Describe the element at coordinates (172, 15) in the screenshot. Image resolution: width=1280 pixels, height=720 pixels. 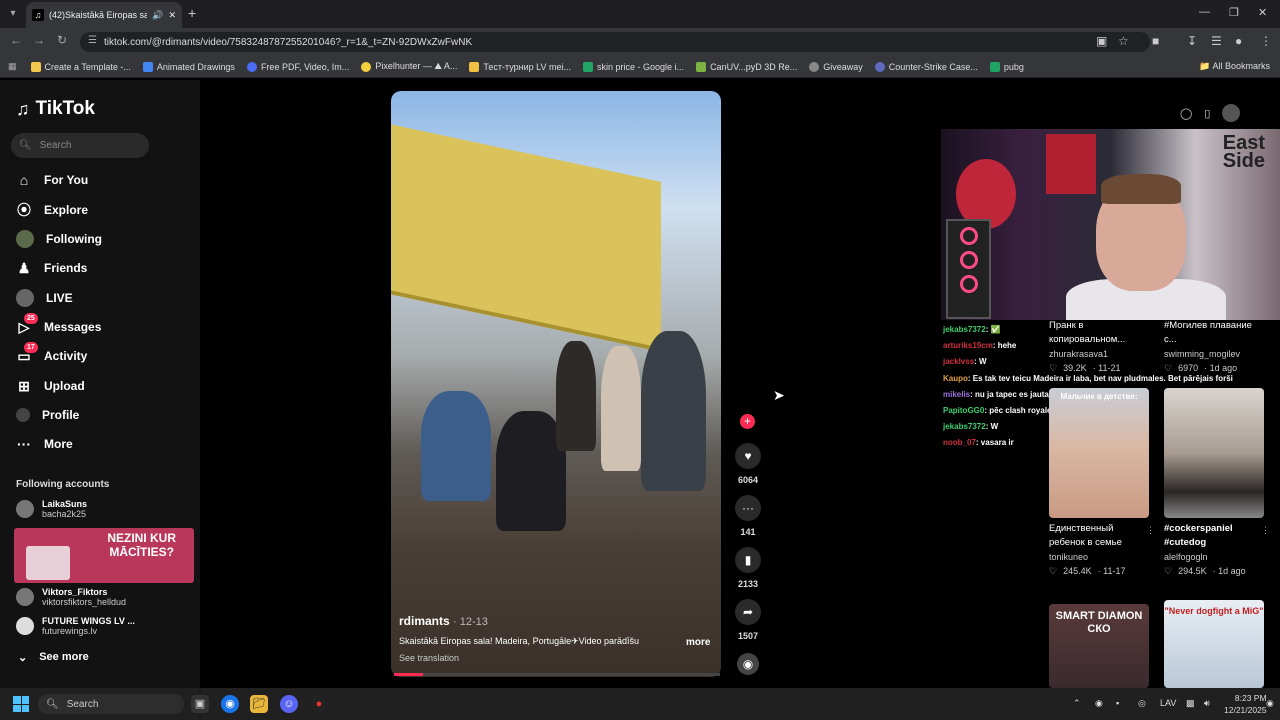
I see `tab-close-icon: ✕` at that location.